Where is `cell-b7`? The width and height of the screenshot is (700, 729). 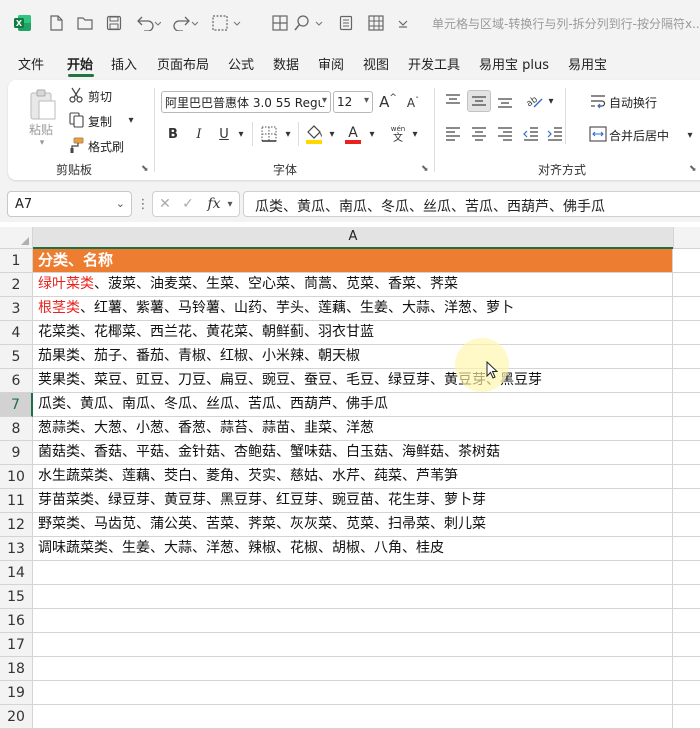
cell-b7 is located at coordinates (686, 405).